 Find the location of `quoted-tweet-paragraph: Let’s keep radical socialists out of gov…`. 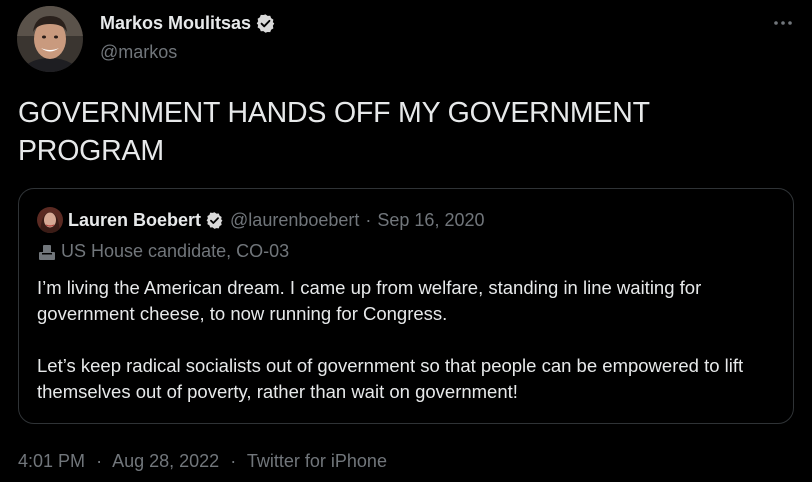

quoted-tweet-paragraph: Let’s keep radical socialists out of gov… is located at coordinates (390, 378).